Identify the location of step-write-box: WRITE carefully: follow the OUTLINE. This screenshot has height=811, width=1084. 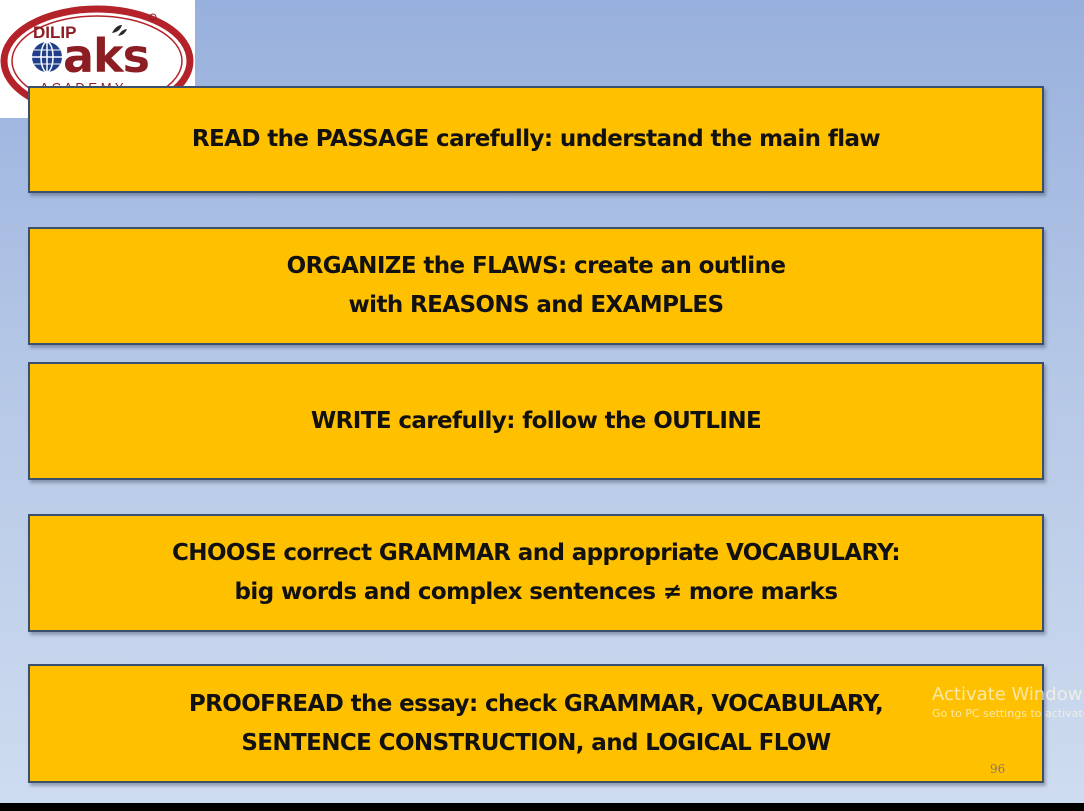
(536, 421).